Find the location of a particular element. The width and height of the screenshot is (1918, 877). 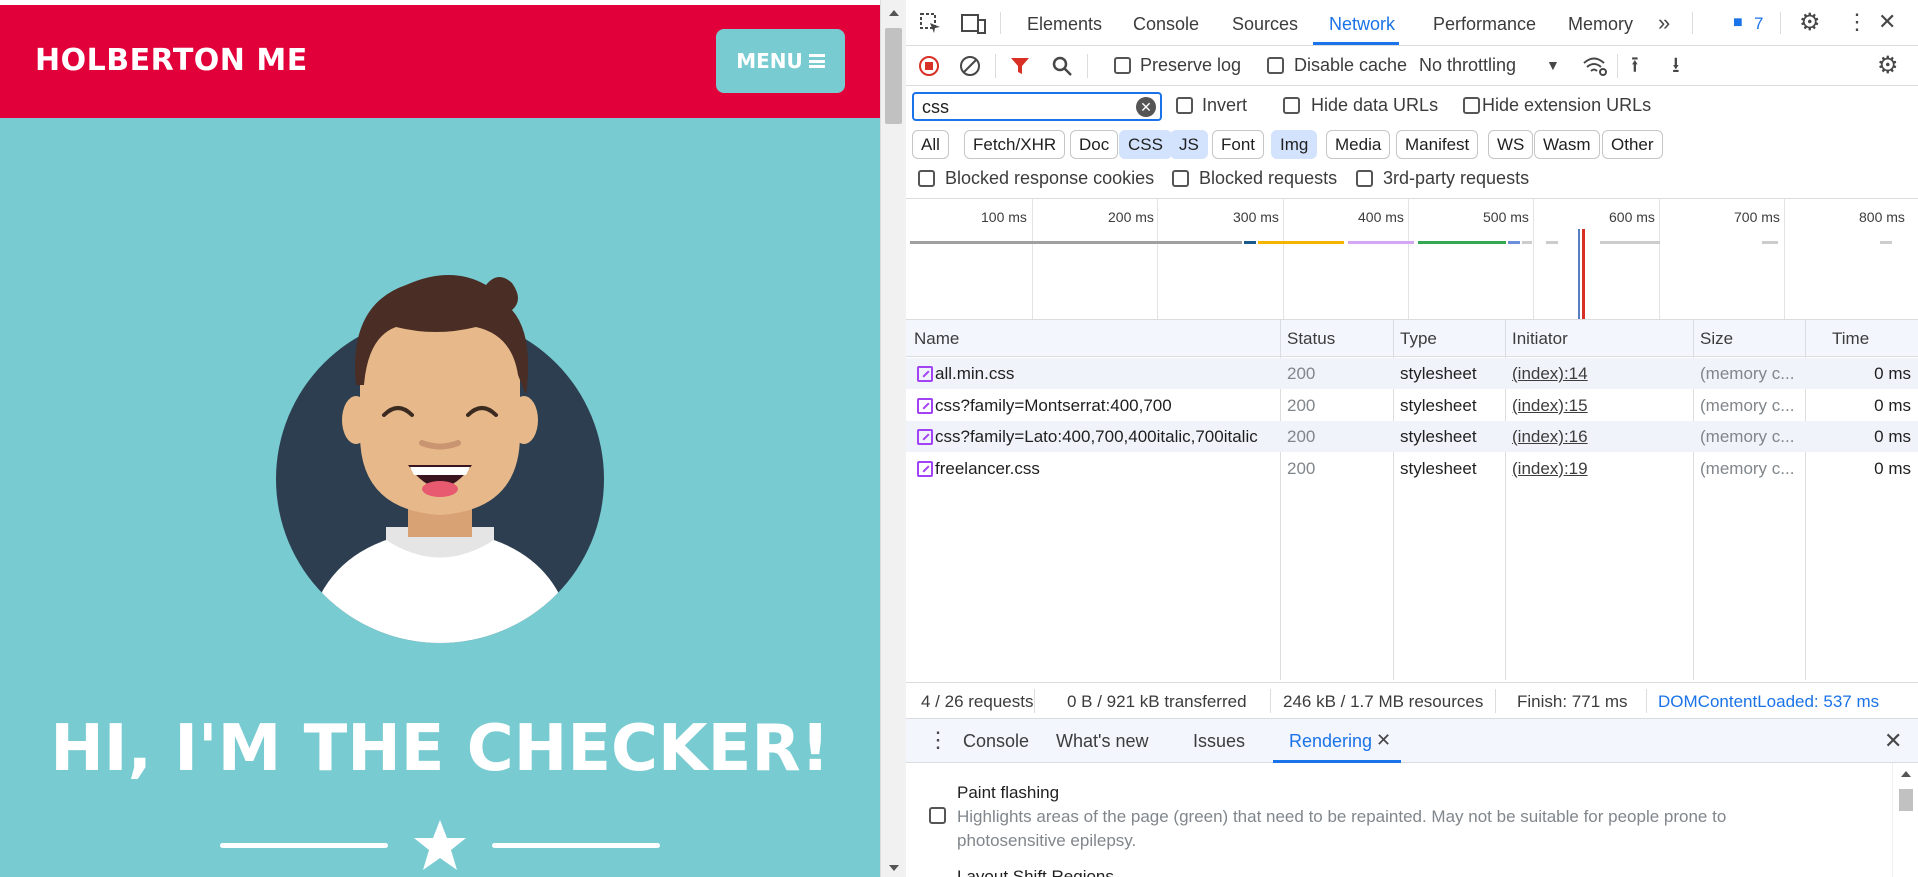

type-filter-media: Media is located at coordinates (1358, 144).